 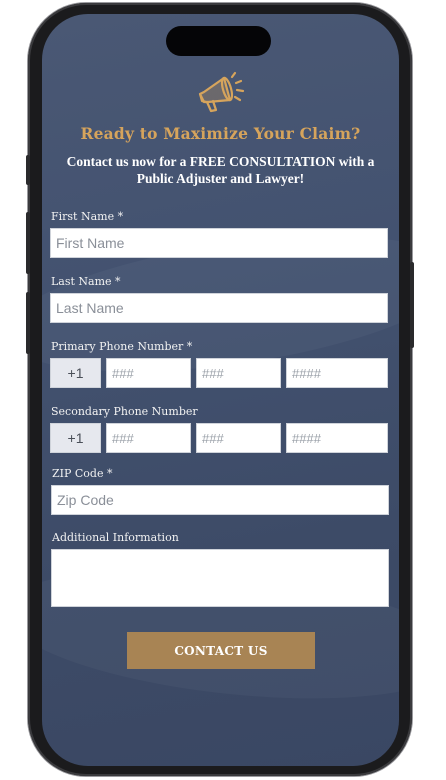 What do you see at coordinates (221, 650) in the screenshot?
I see `contact-us-button: CONTACT US` at bounding box center [221, 650].